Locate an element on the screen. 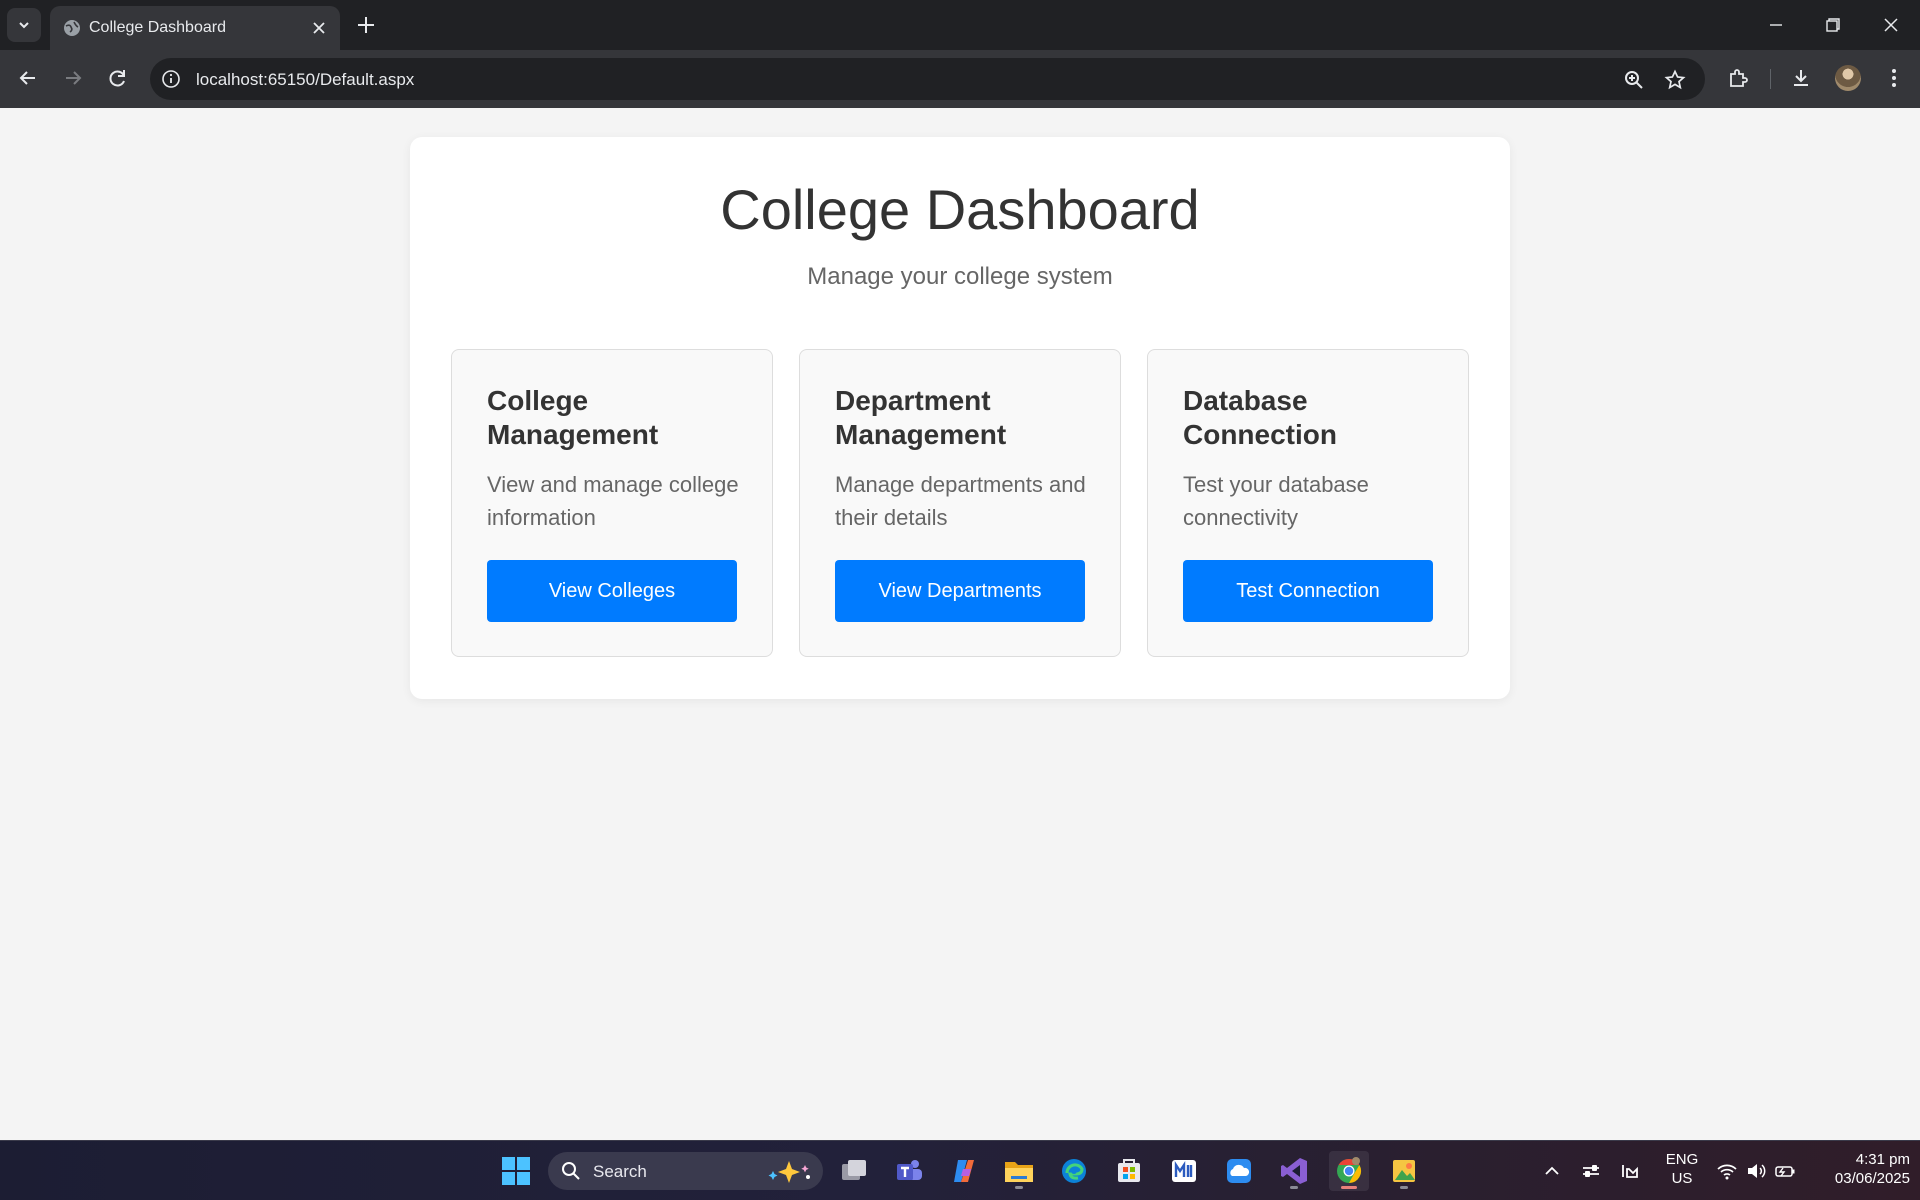 Image resolution: width=1920 pixels, height=1200 pixels. copilot-app is located at coordinates (964, 1171).